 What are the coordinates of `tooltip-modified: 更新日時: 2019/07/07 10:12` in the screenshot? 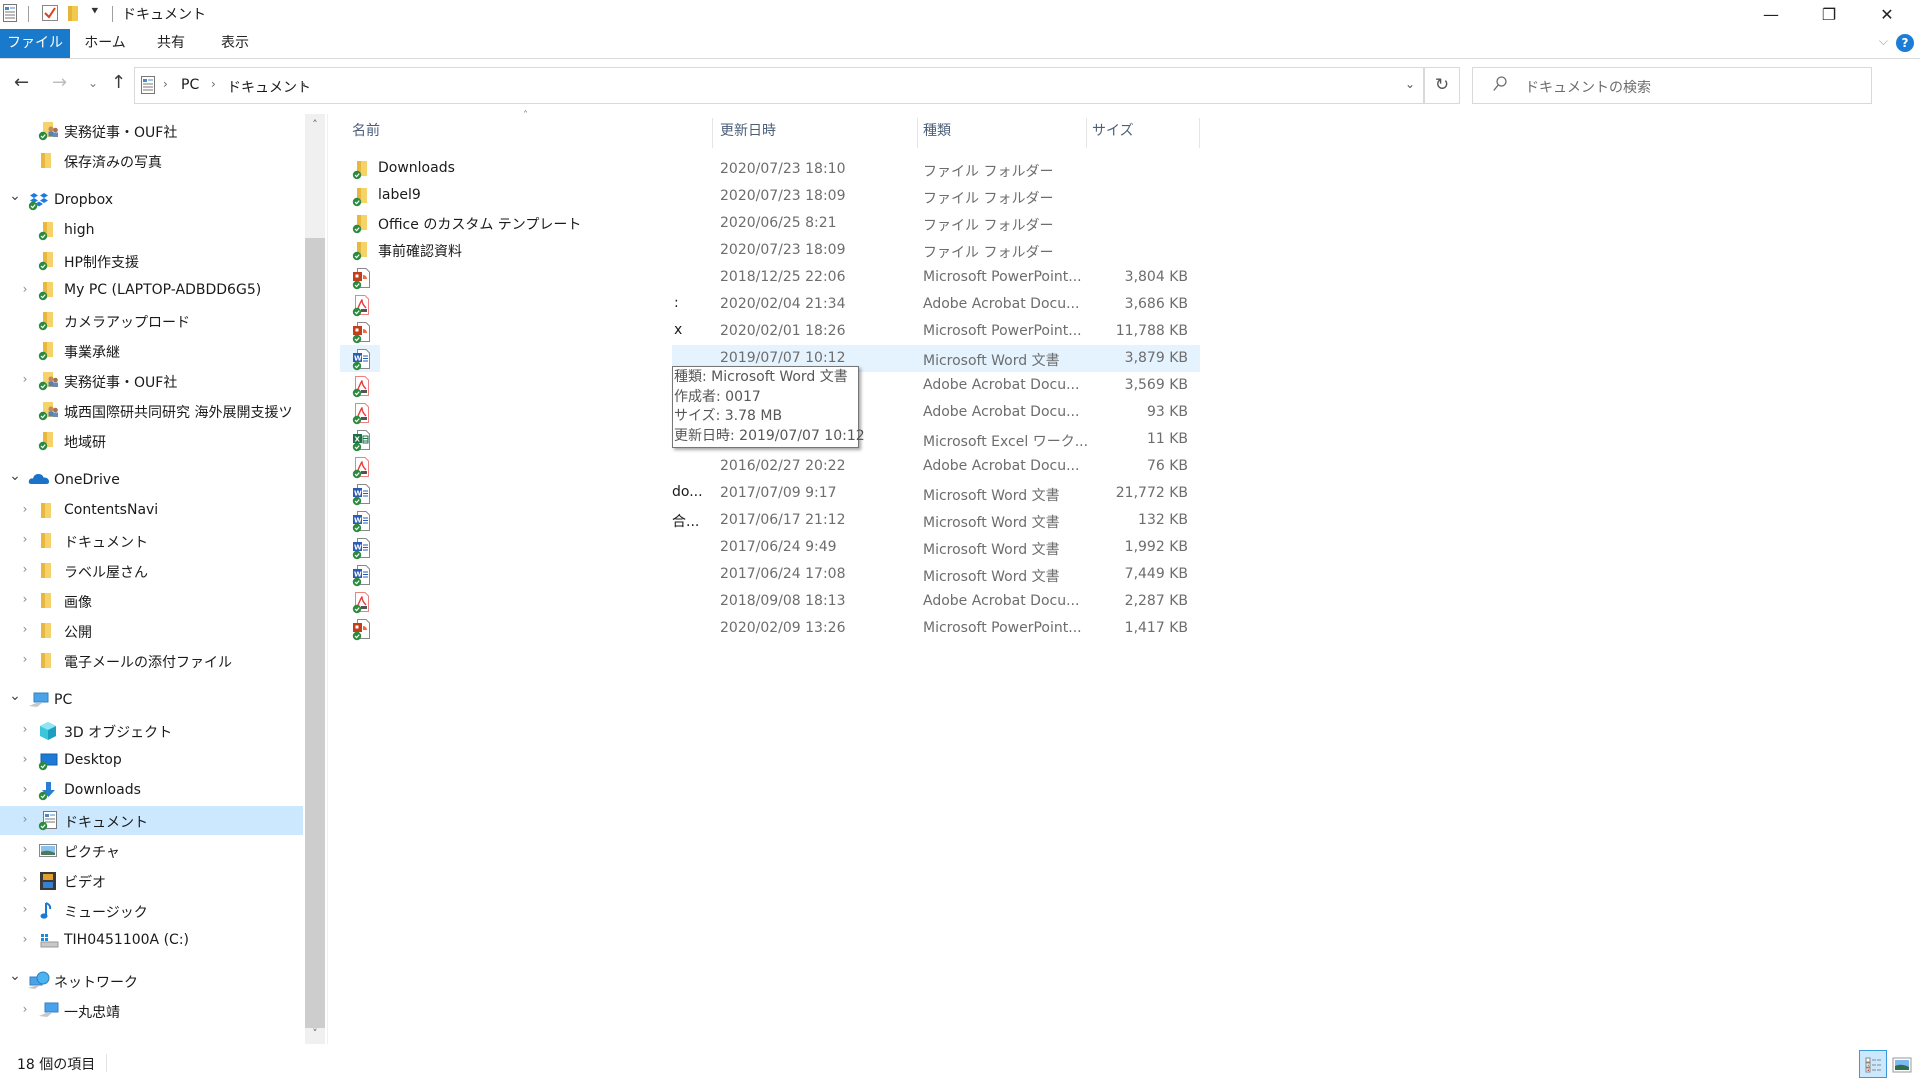 It's located at (769, 435).